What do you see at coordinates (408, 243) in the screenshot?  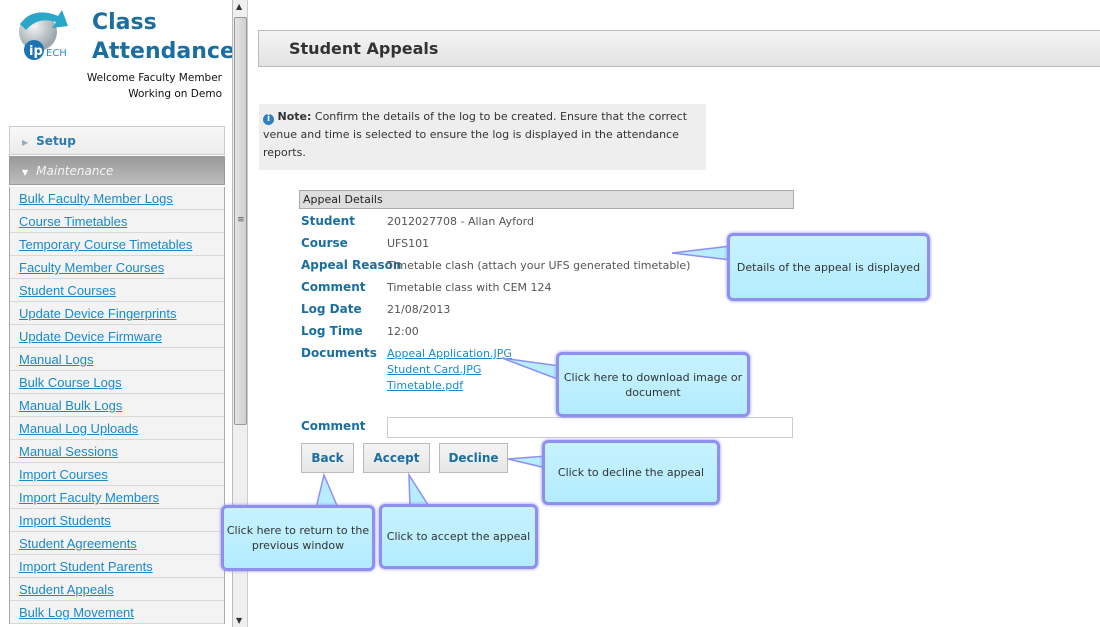 I see `course-value: UFS101` at bounding box center [408, 243].